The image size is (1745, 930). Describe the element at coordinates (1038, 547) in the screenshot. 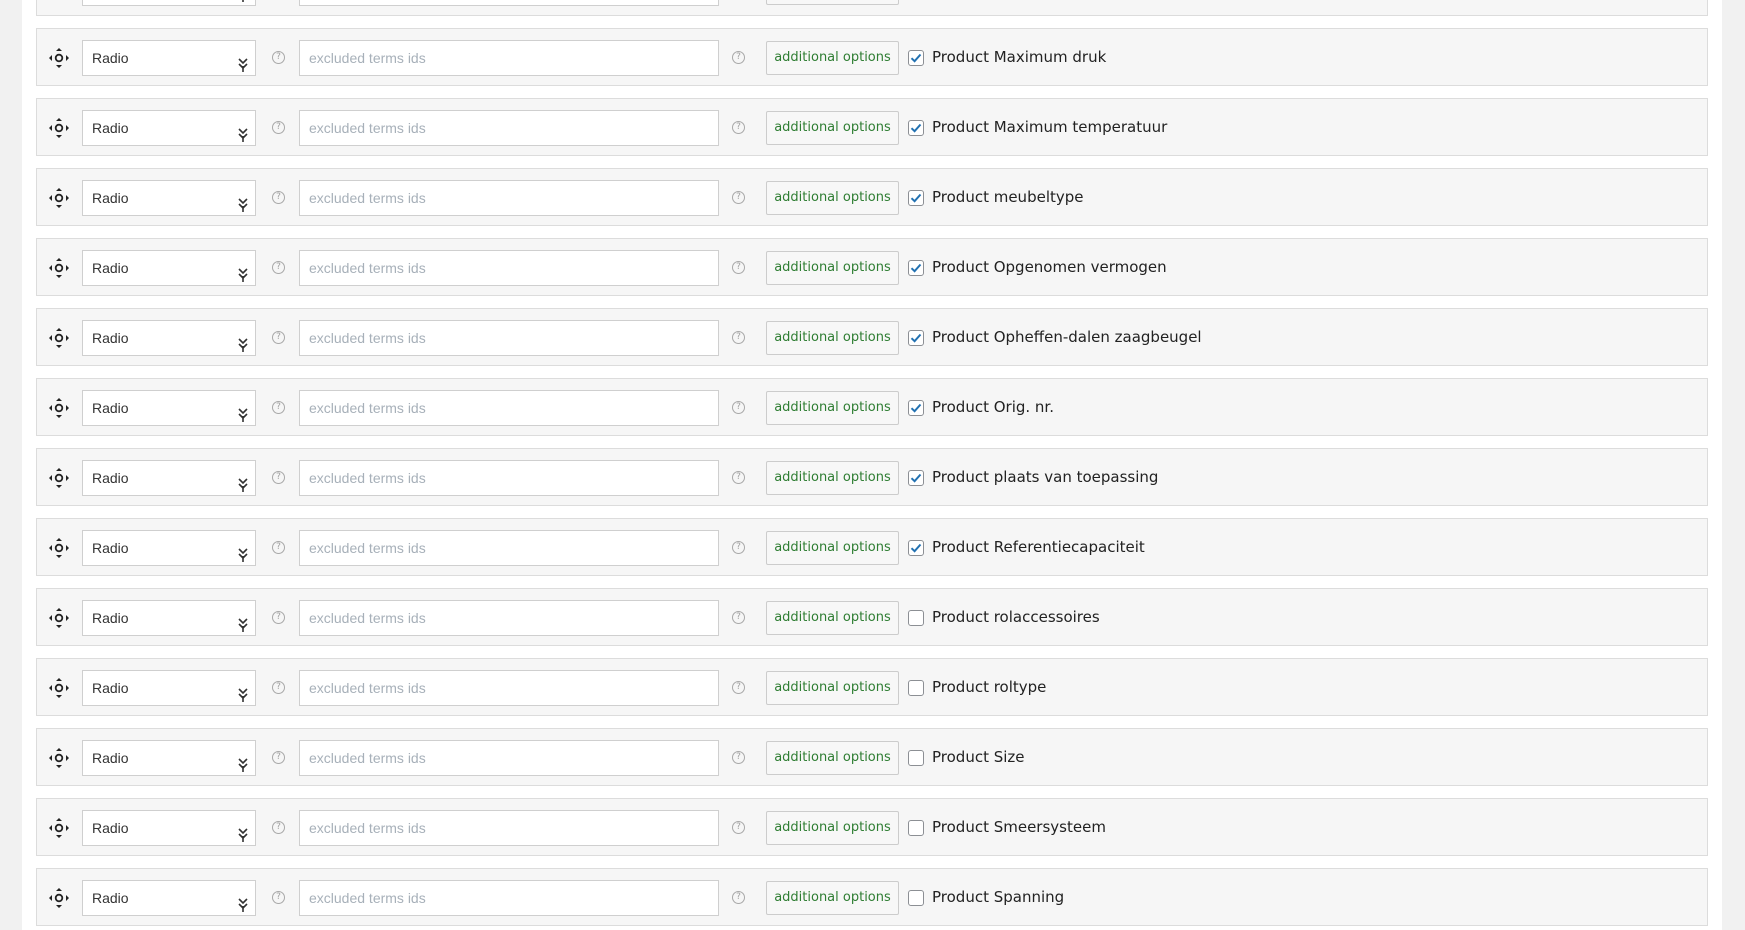

I see `attribute-label: Product Referentiecapaciteit` at that location.